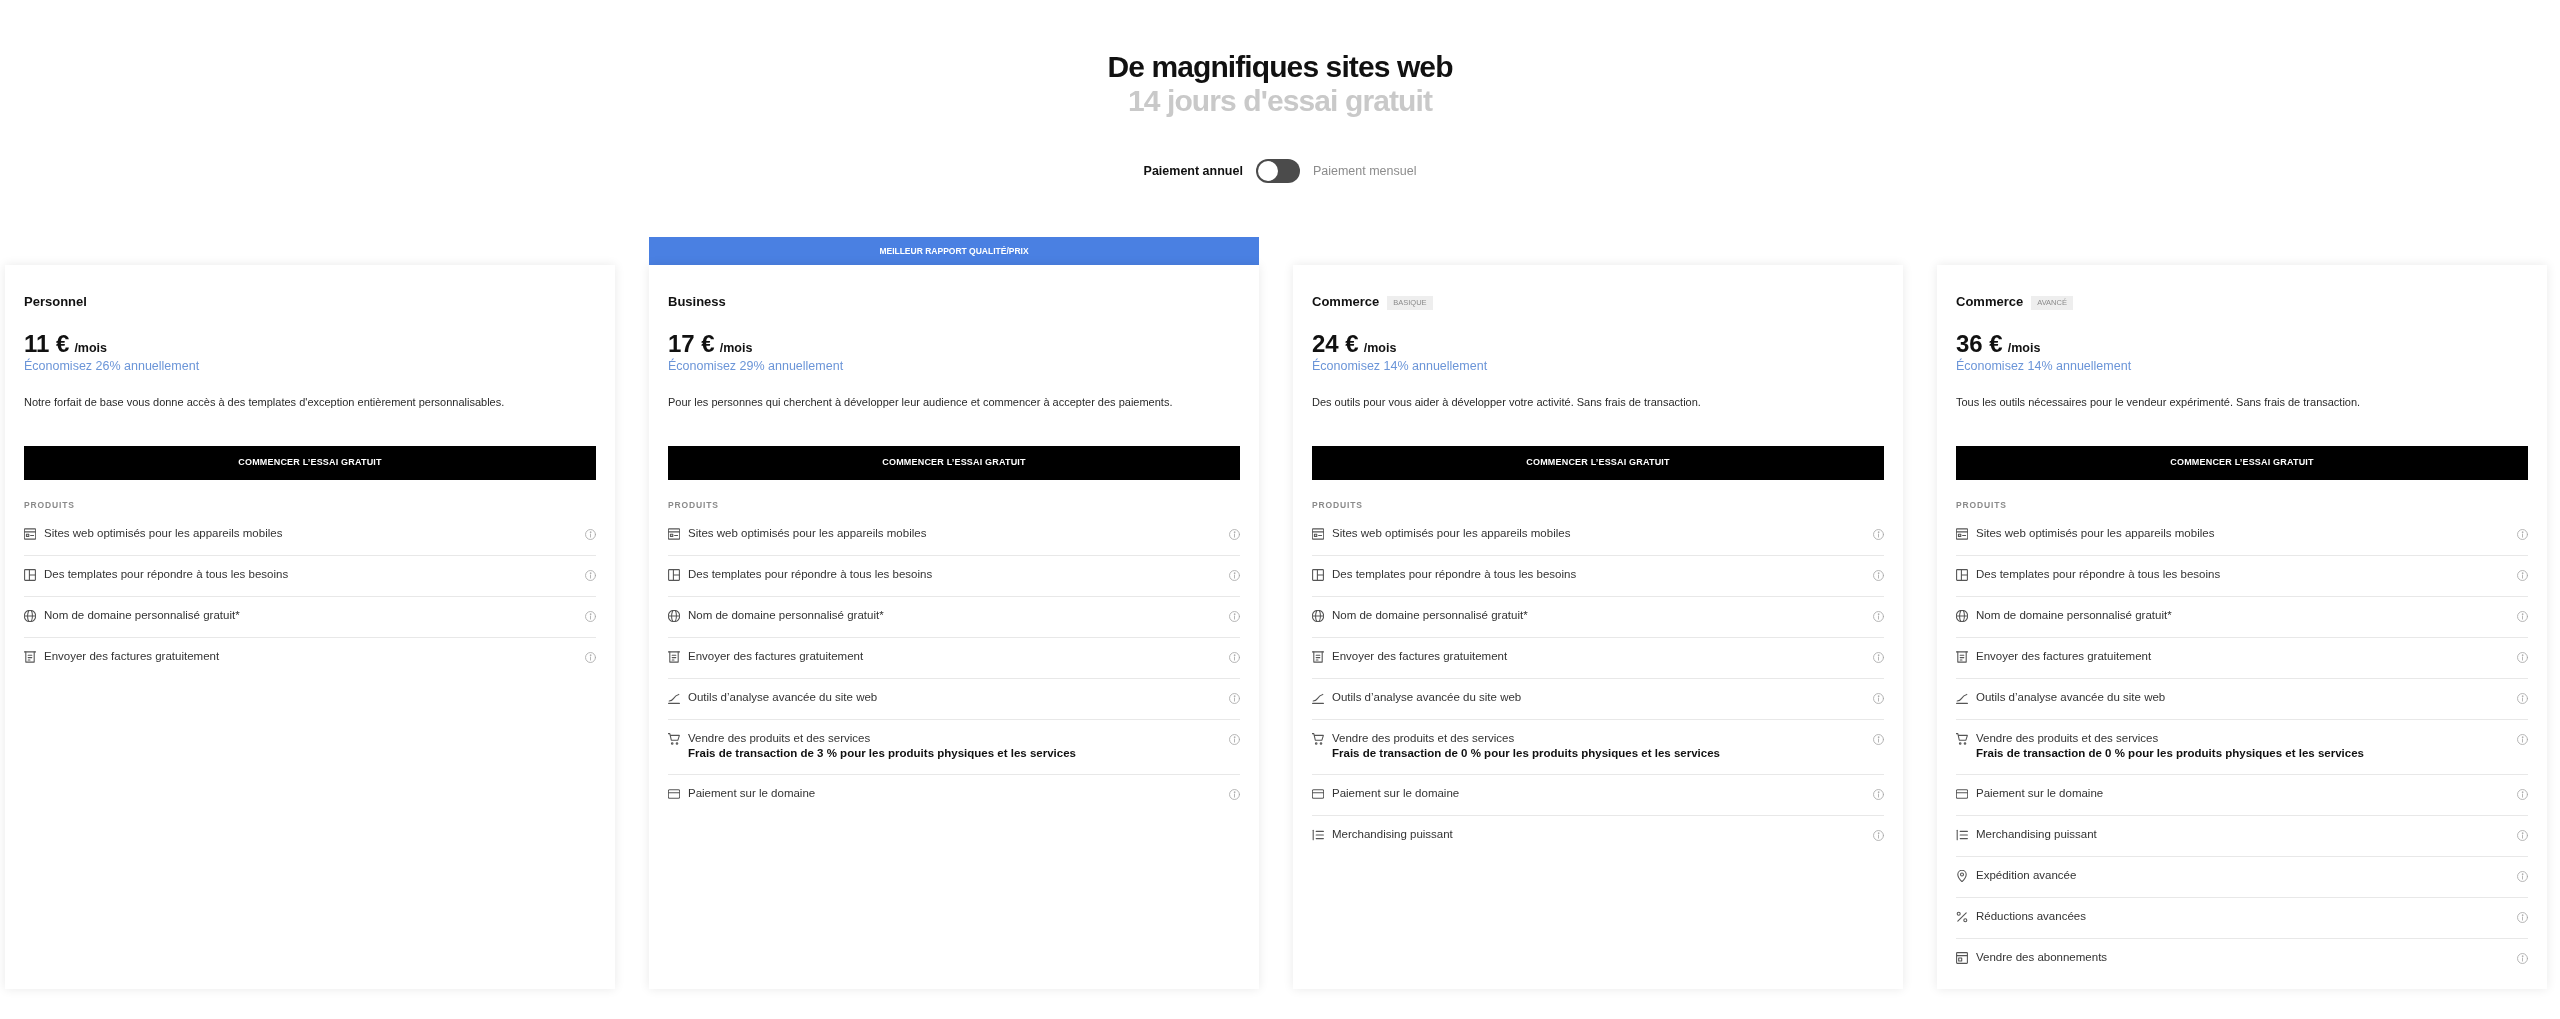  What do you see at coordinates (2042, 957) in the screenshot?
I see `feature-label: Vendre des abonnements` at bounding box center [2042, 957].